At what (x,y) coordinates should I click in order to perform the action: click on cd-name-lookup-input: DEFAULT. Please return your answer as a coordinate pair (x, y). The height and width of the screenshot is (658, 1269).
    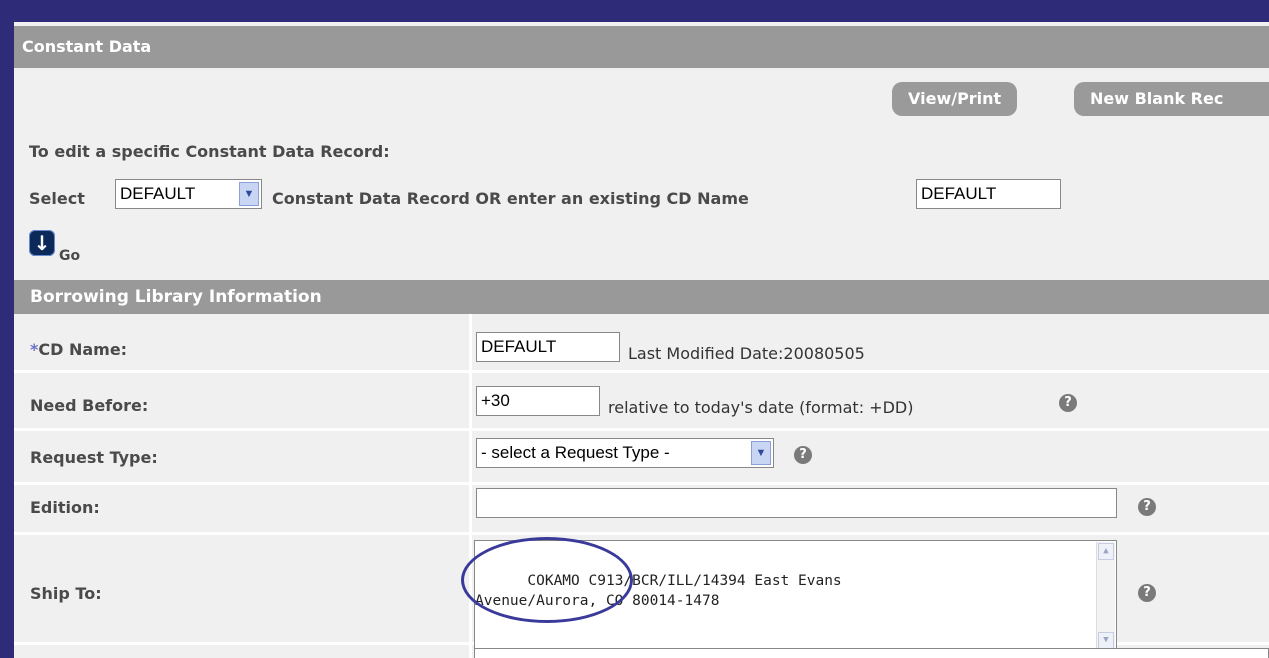
    Looking at the image, I should click on (988, 194).